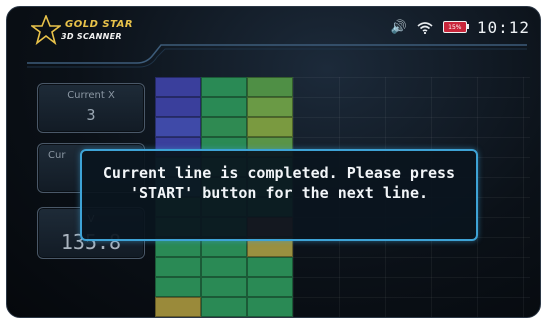 The image size is (545, 322). Describe the element at coordinates (342, 317) in the screenshot. I see `grid-line` at that location.